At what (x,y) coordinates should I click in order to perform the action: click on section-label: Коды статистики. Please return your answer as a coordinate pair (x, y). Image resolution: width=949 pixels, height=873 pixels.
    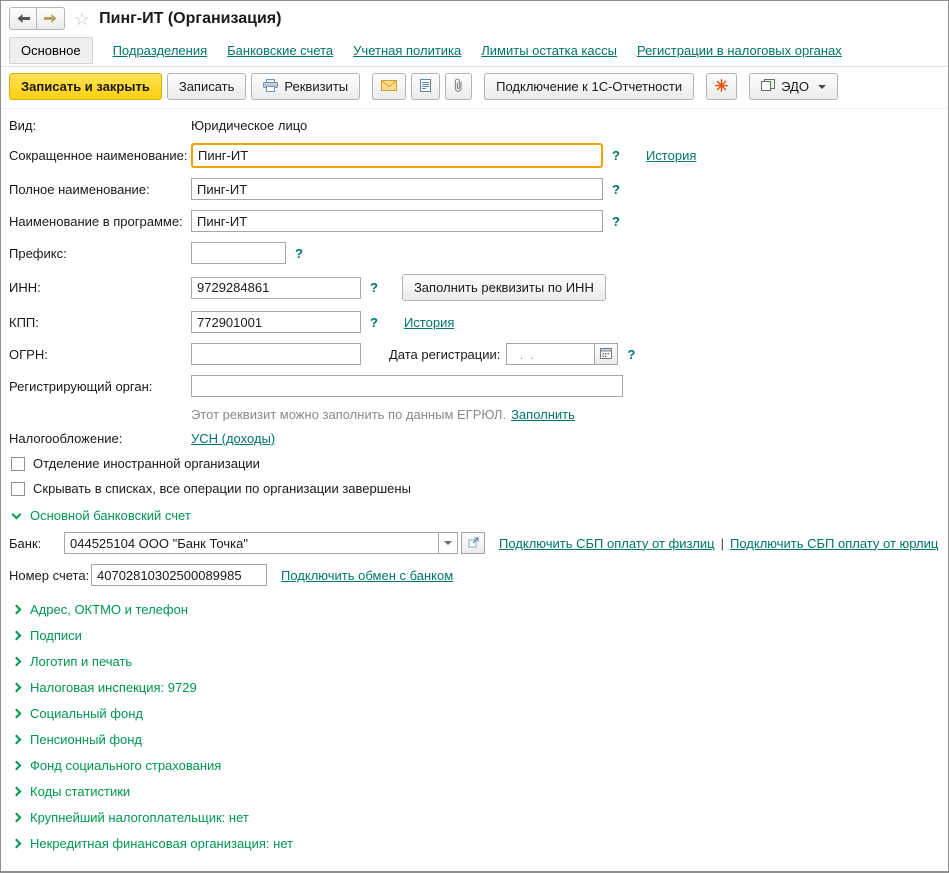
    Looking at the image, I should click on (80, 791).